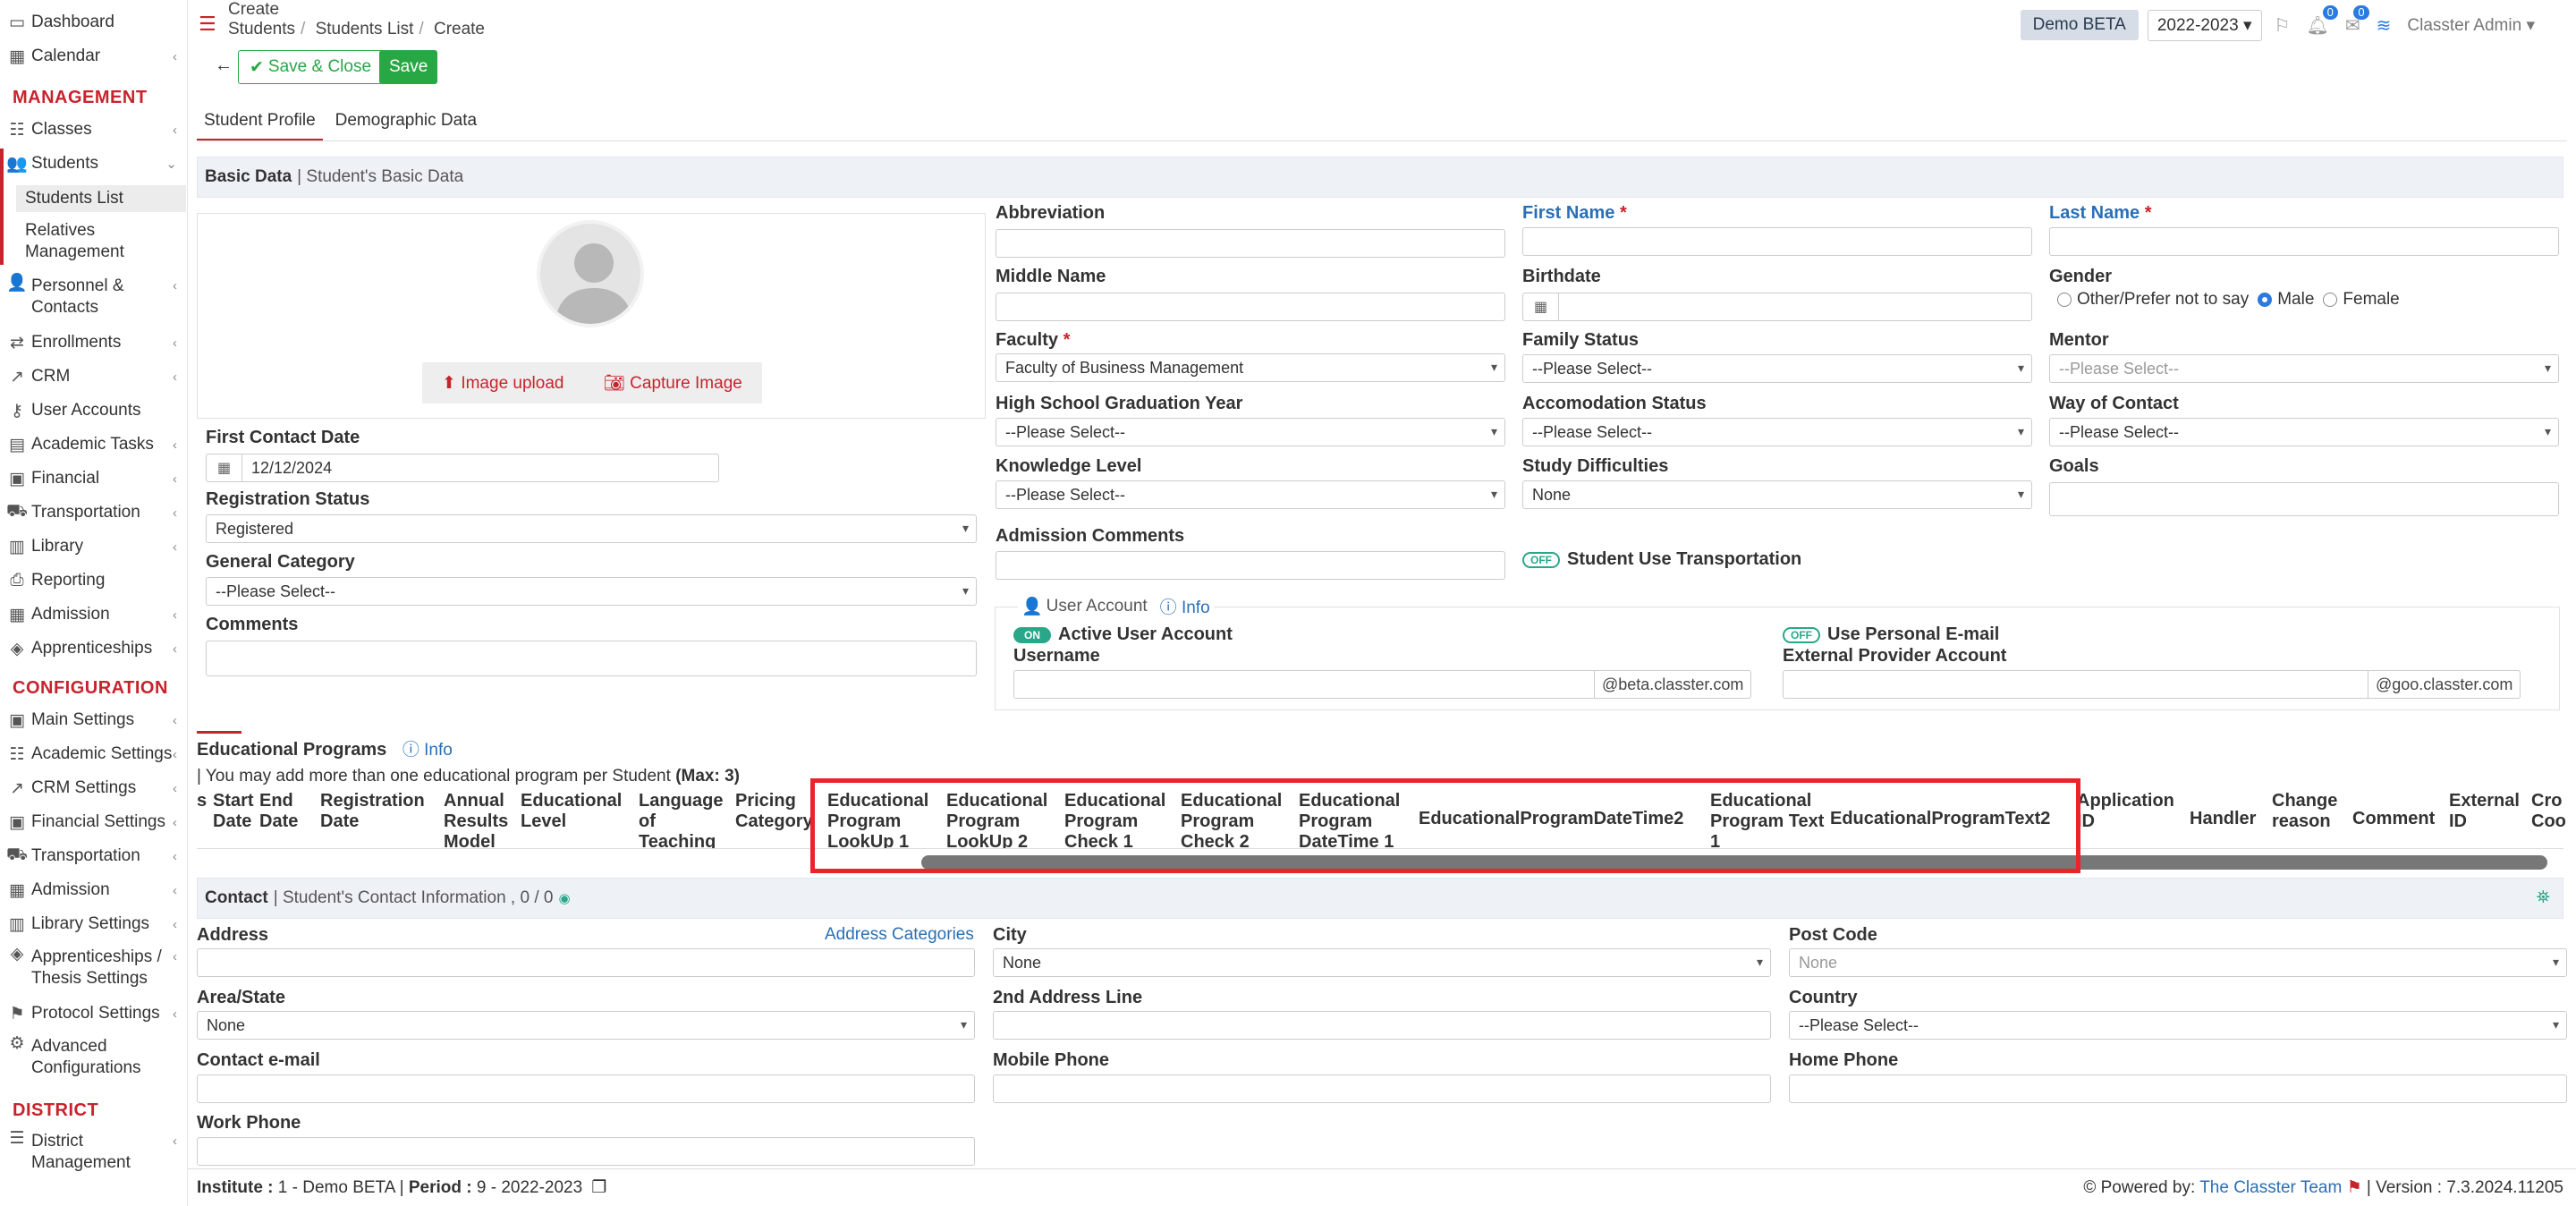 This screenshot has height=1206, width=2576. Describe the element at coordinates (94, 1151) in the screenshot. I see `sidebar-item-district: ☰ District Management ‹` at that location.